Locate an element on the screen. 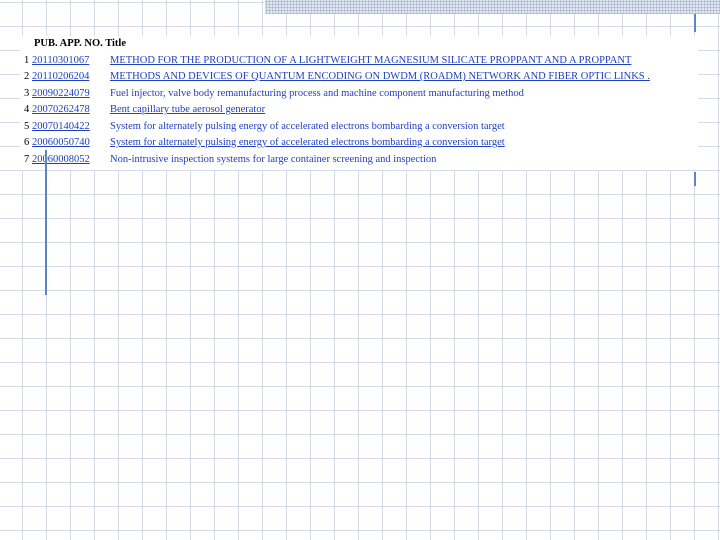 This screenshot has height=540, width=720. pub-app-link: 20090224079 is located at coordinates (71, 94).